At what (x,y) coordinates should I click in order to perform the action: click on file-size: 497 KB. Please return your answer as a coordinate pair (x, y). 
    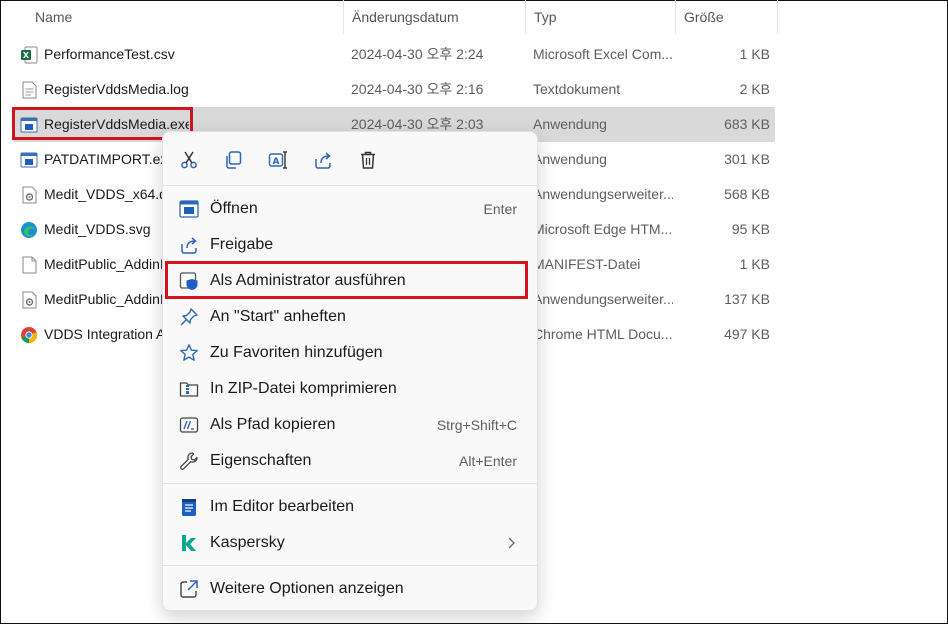
    Looking at the image, I should click on (747, 334).